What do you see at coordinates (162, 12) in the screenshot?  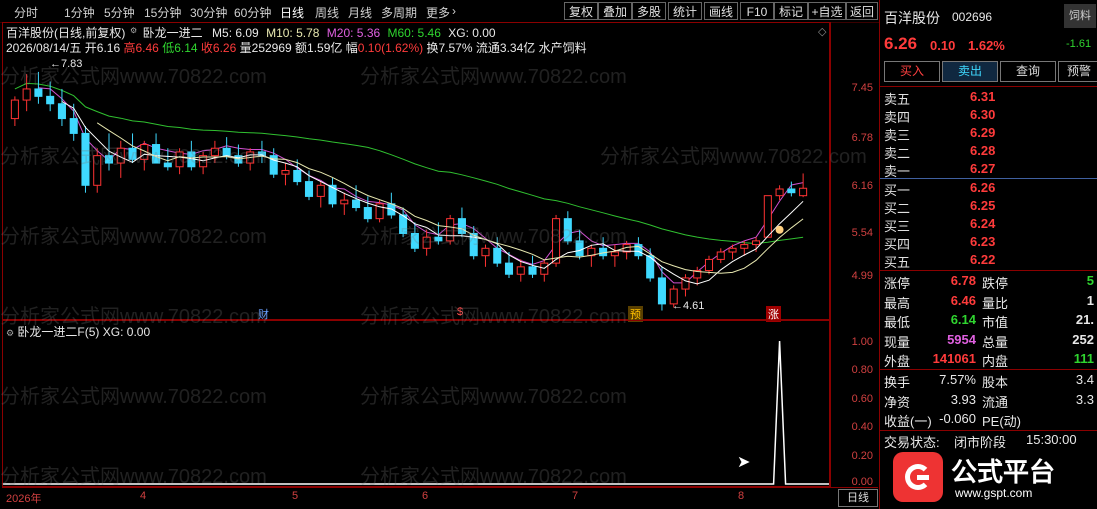 I see `period-tab-15min: 15分钟` at bounding box center [162, 12].